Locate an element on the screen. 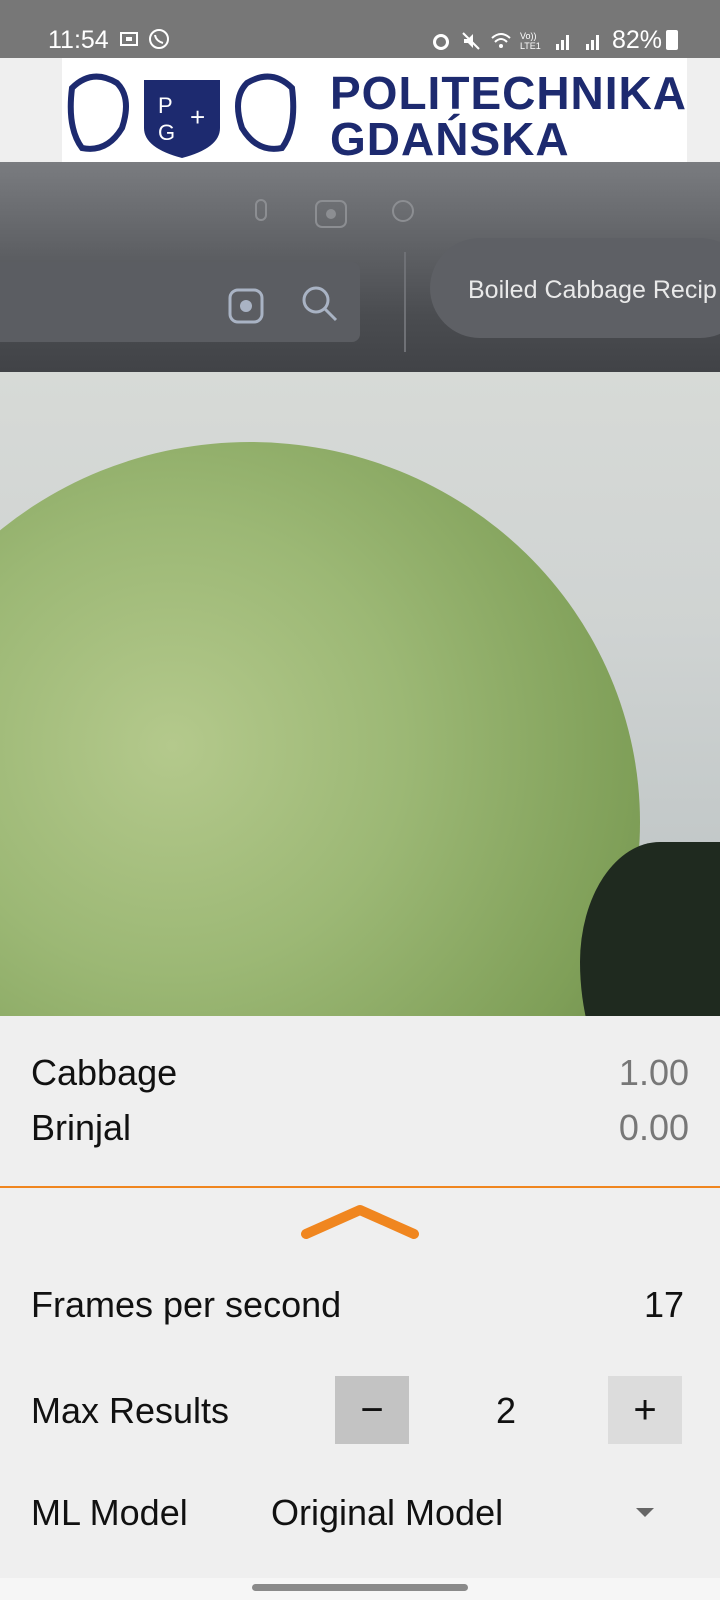 This screenshot has width=720, height=1600. classification-results: Cabbage 1.00 Brinjal 0.00 is located at coordinates (360, 1102).